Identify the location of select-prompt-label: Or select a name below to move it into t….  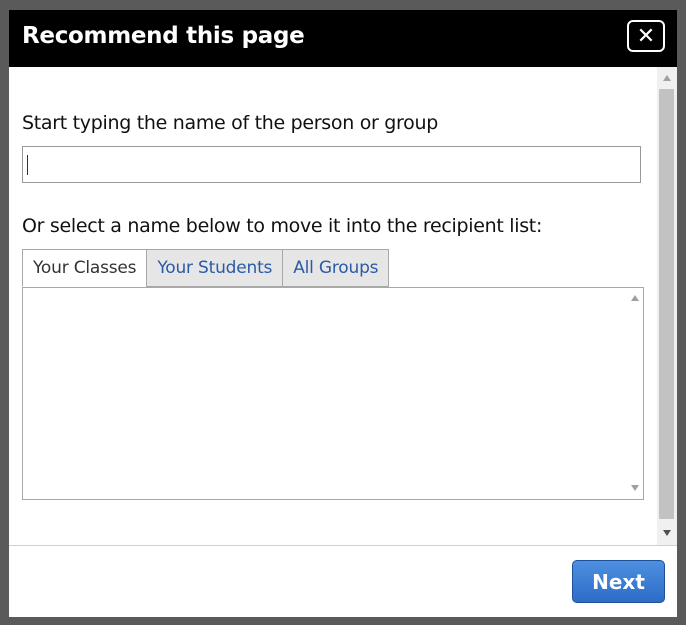
(282, 226).